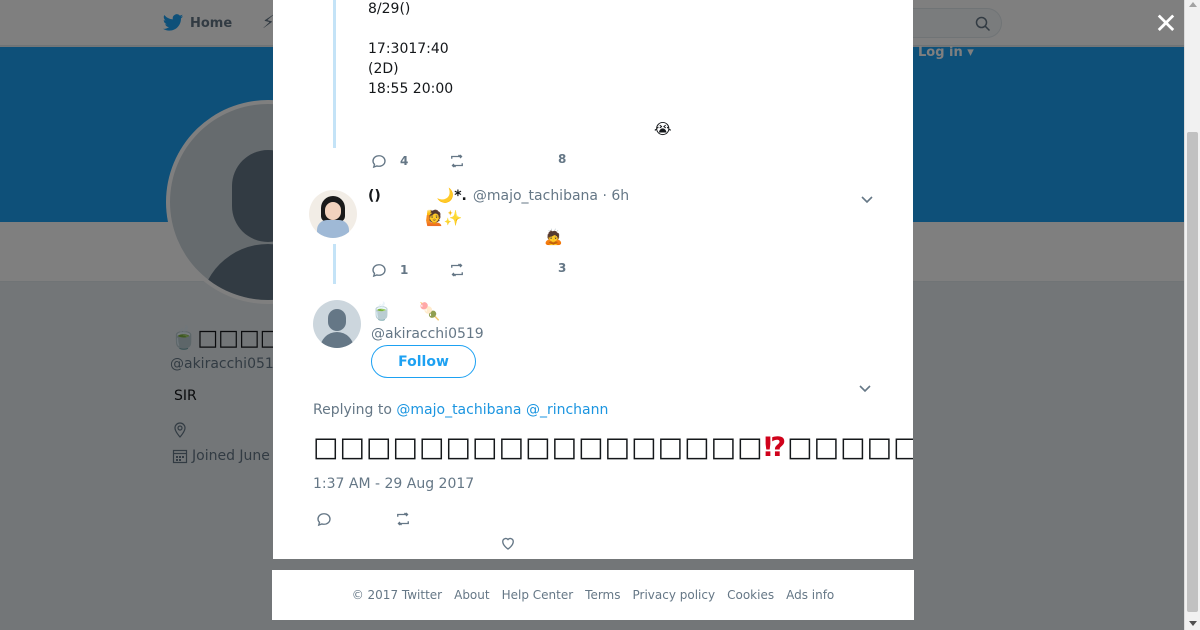  I want to click on prev-tweet-emoji: 😭, so click(663, 129).